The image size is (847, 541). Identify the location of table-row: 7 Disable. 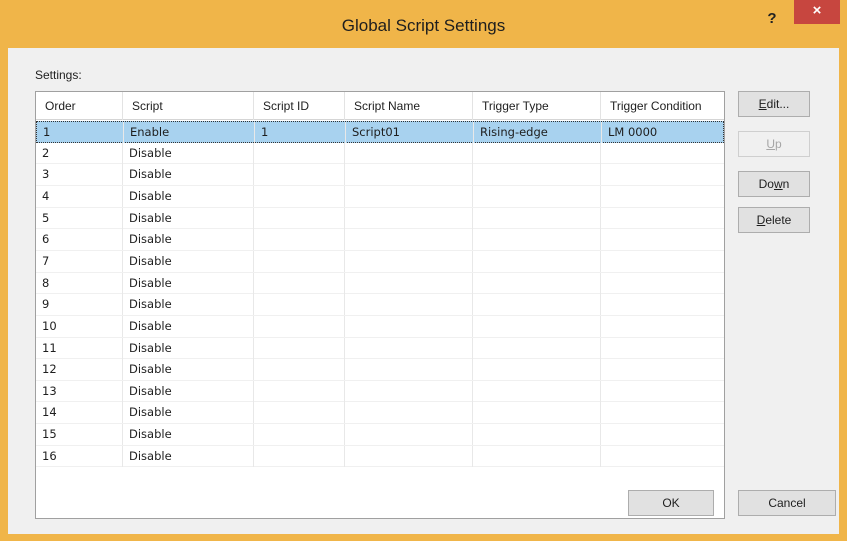
(380, 261).